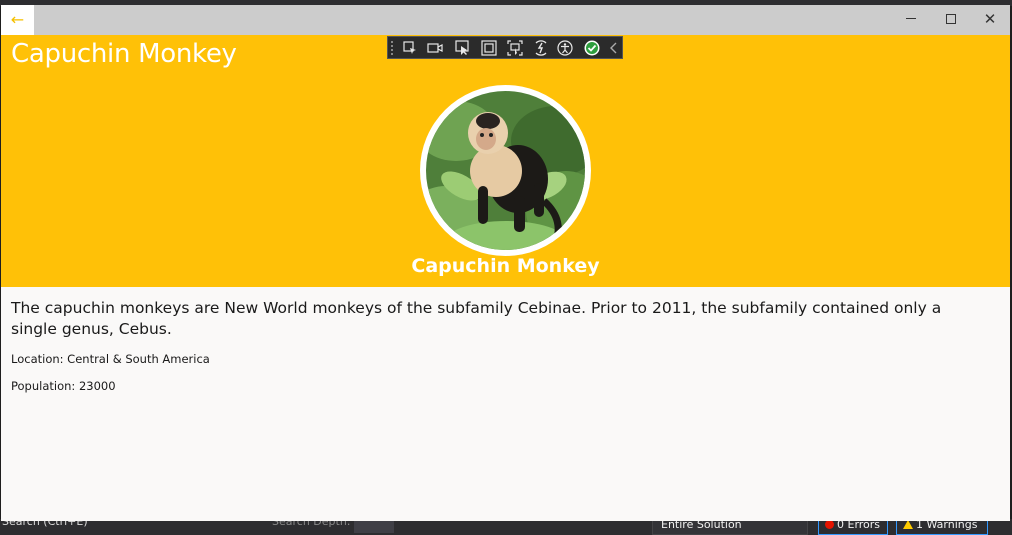 The width and height of the screenshot is (1012, 535). What do you see at coordinates (463, 48) in the screenshot?
I see `select-tool-icon` at bounding box center [463, 48].